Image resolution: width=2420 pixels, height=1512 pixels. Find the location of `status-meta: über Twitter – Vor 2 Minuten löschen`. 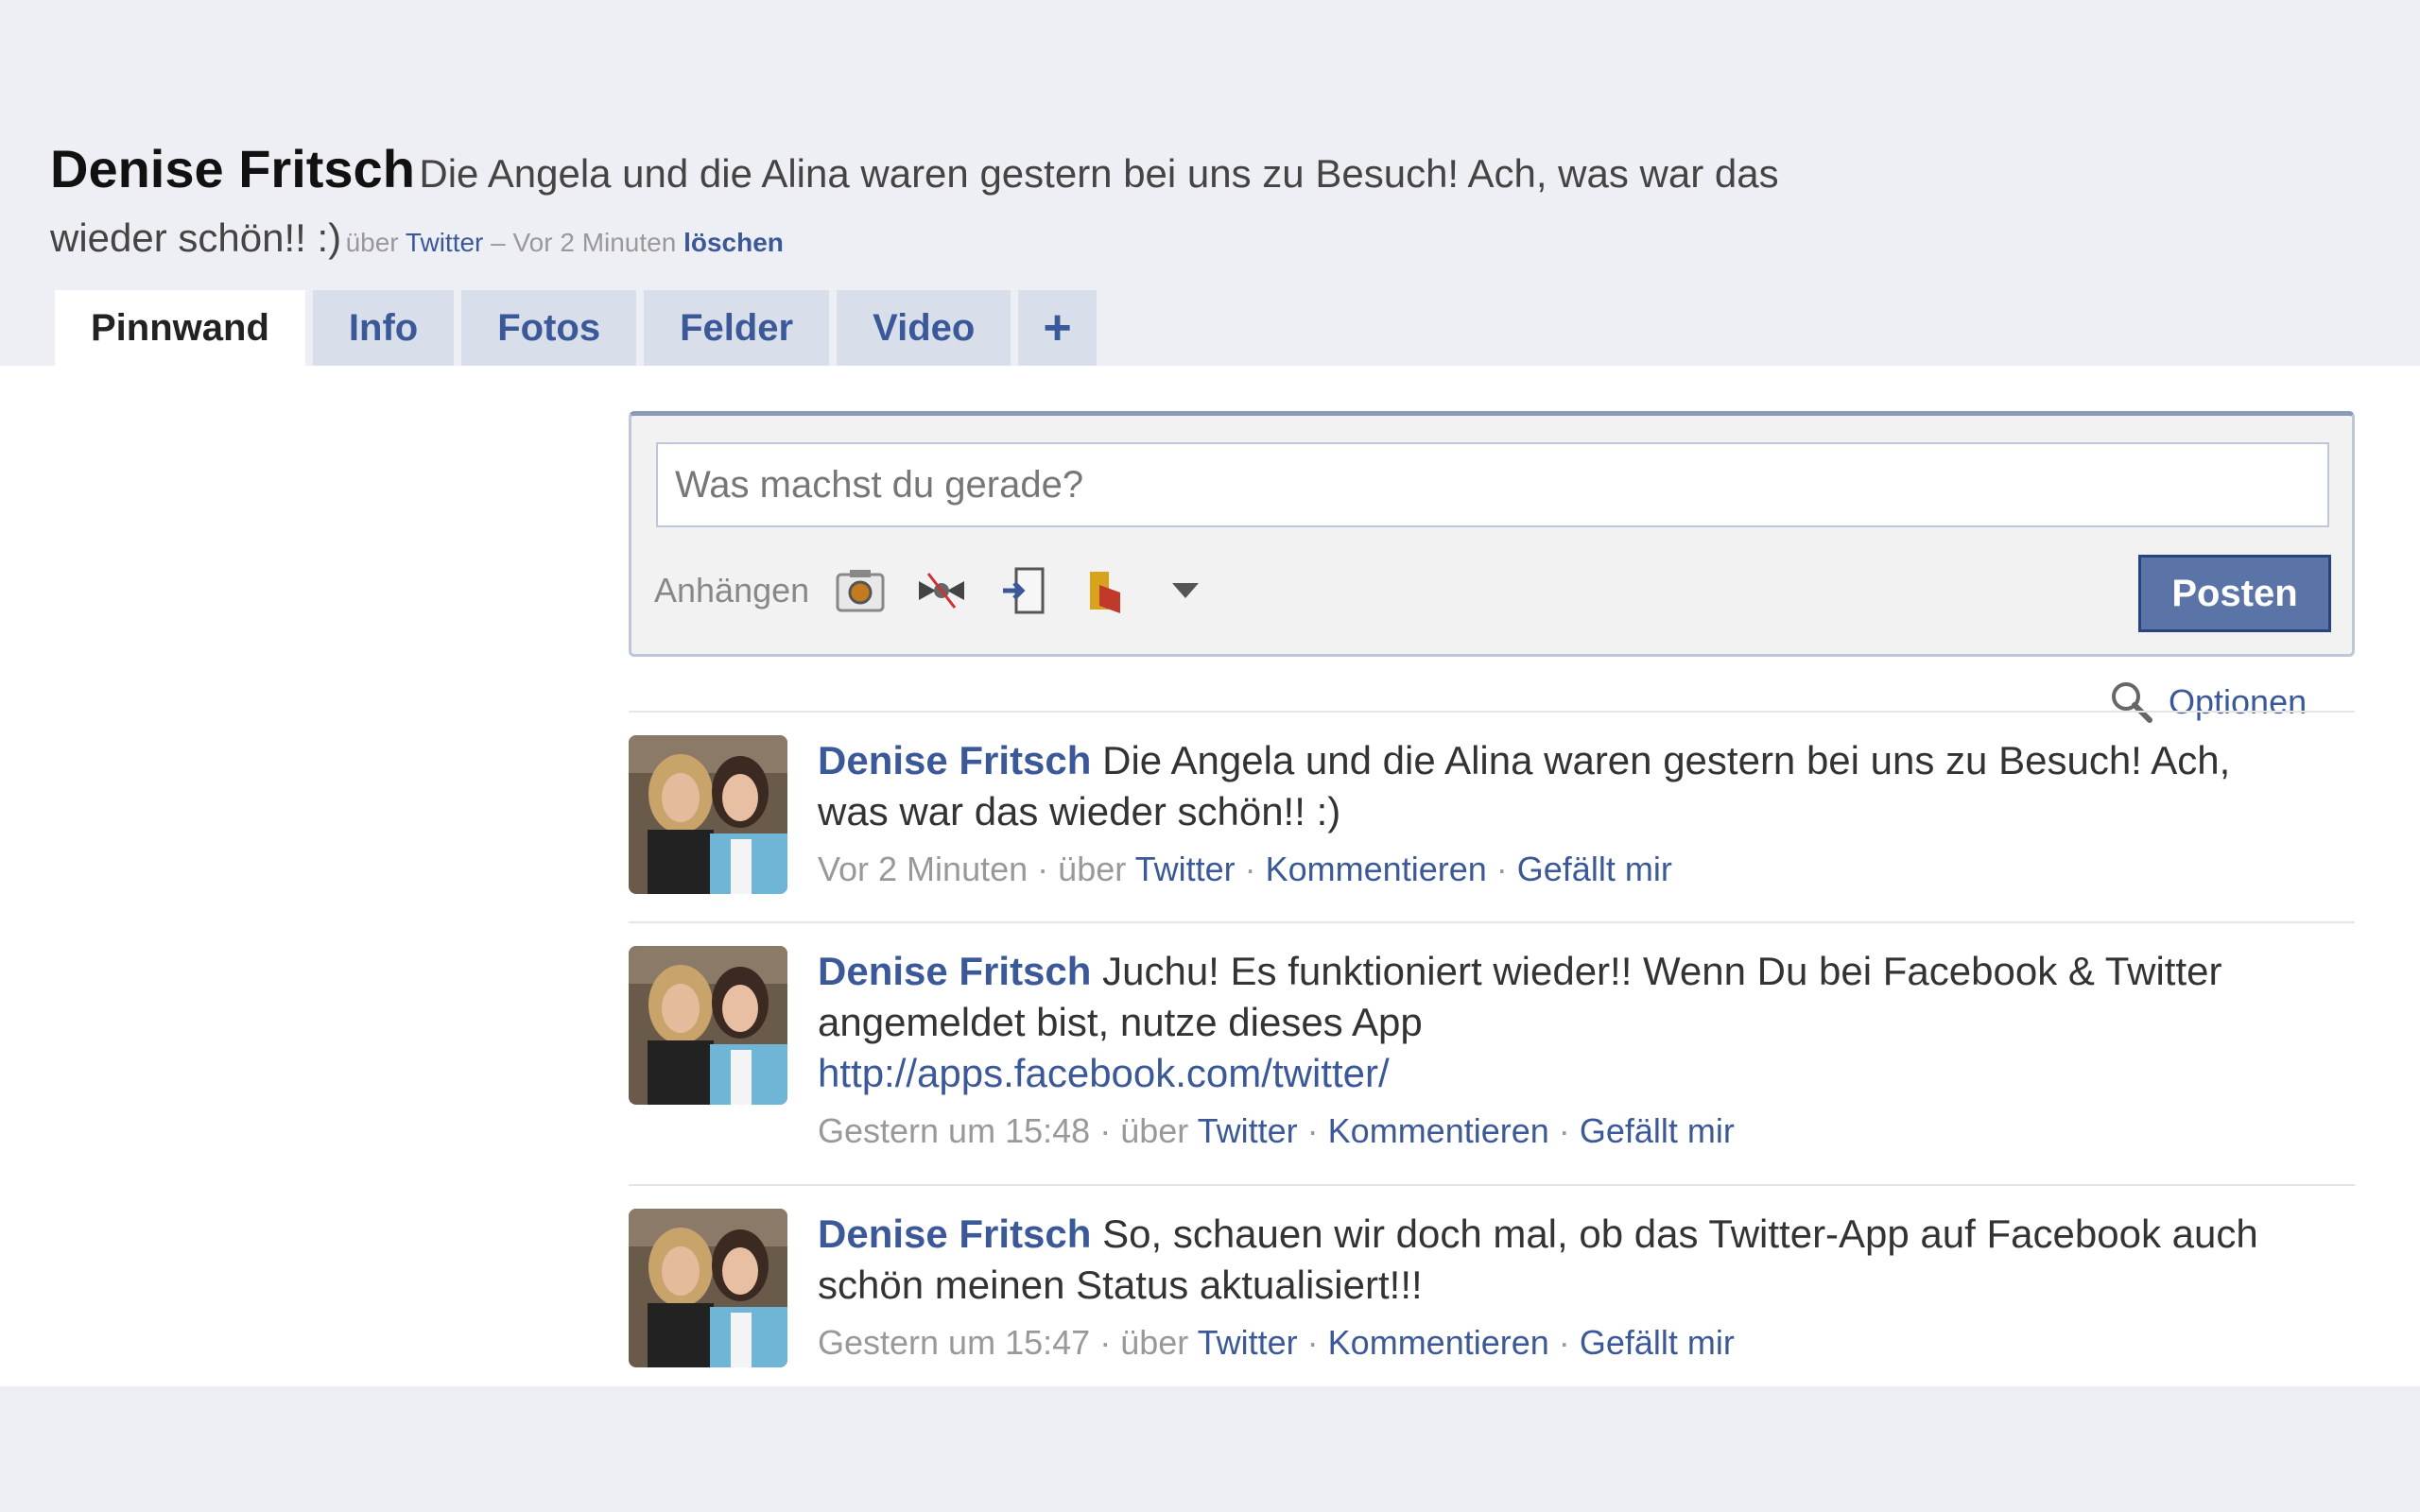

status-meta: über Twitter – Vor 2 Minuten löschen is located at coordinates (565, 242).